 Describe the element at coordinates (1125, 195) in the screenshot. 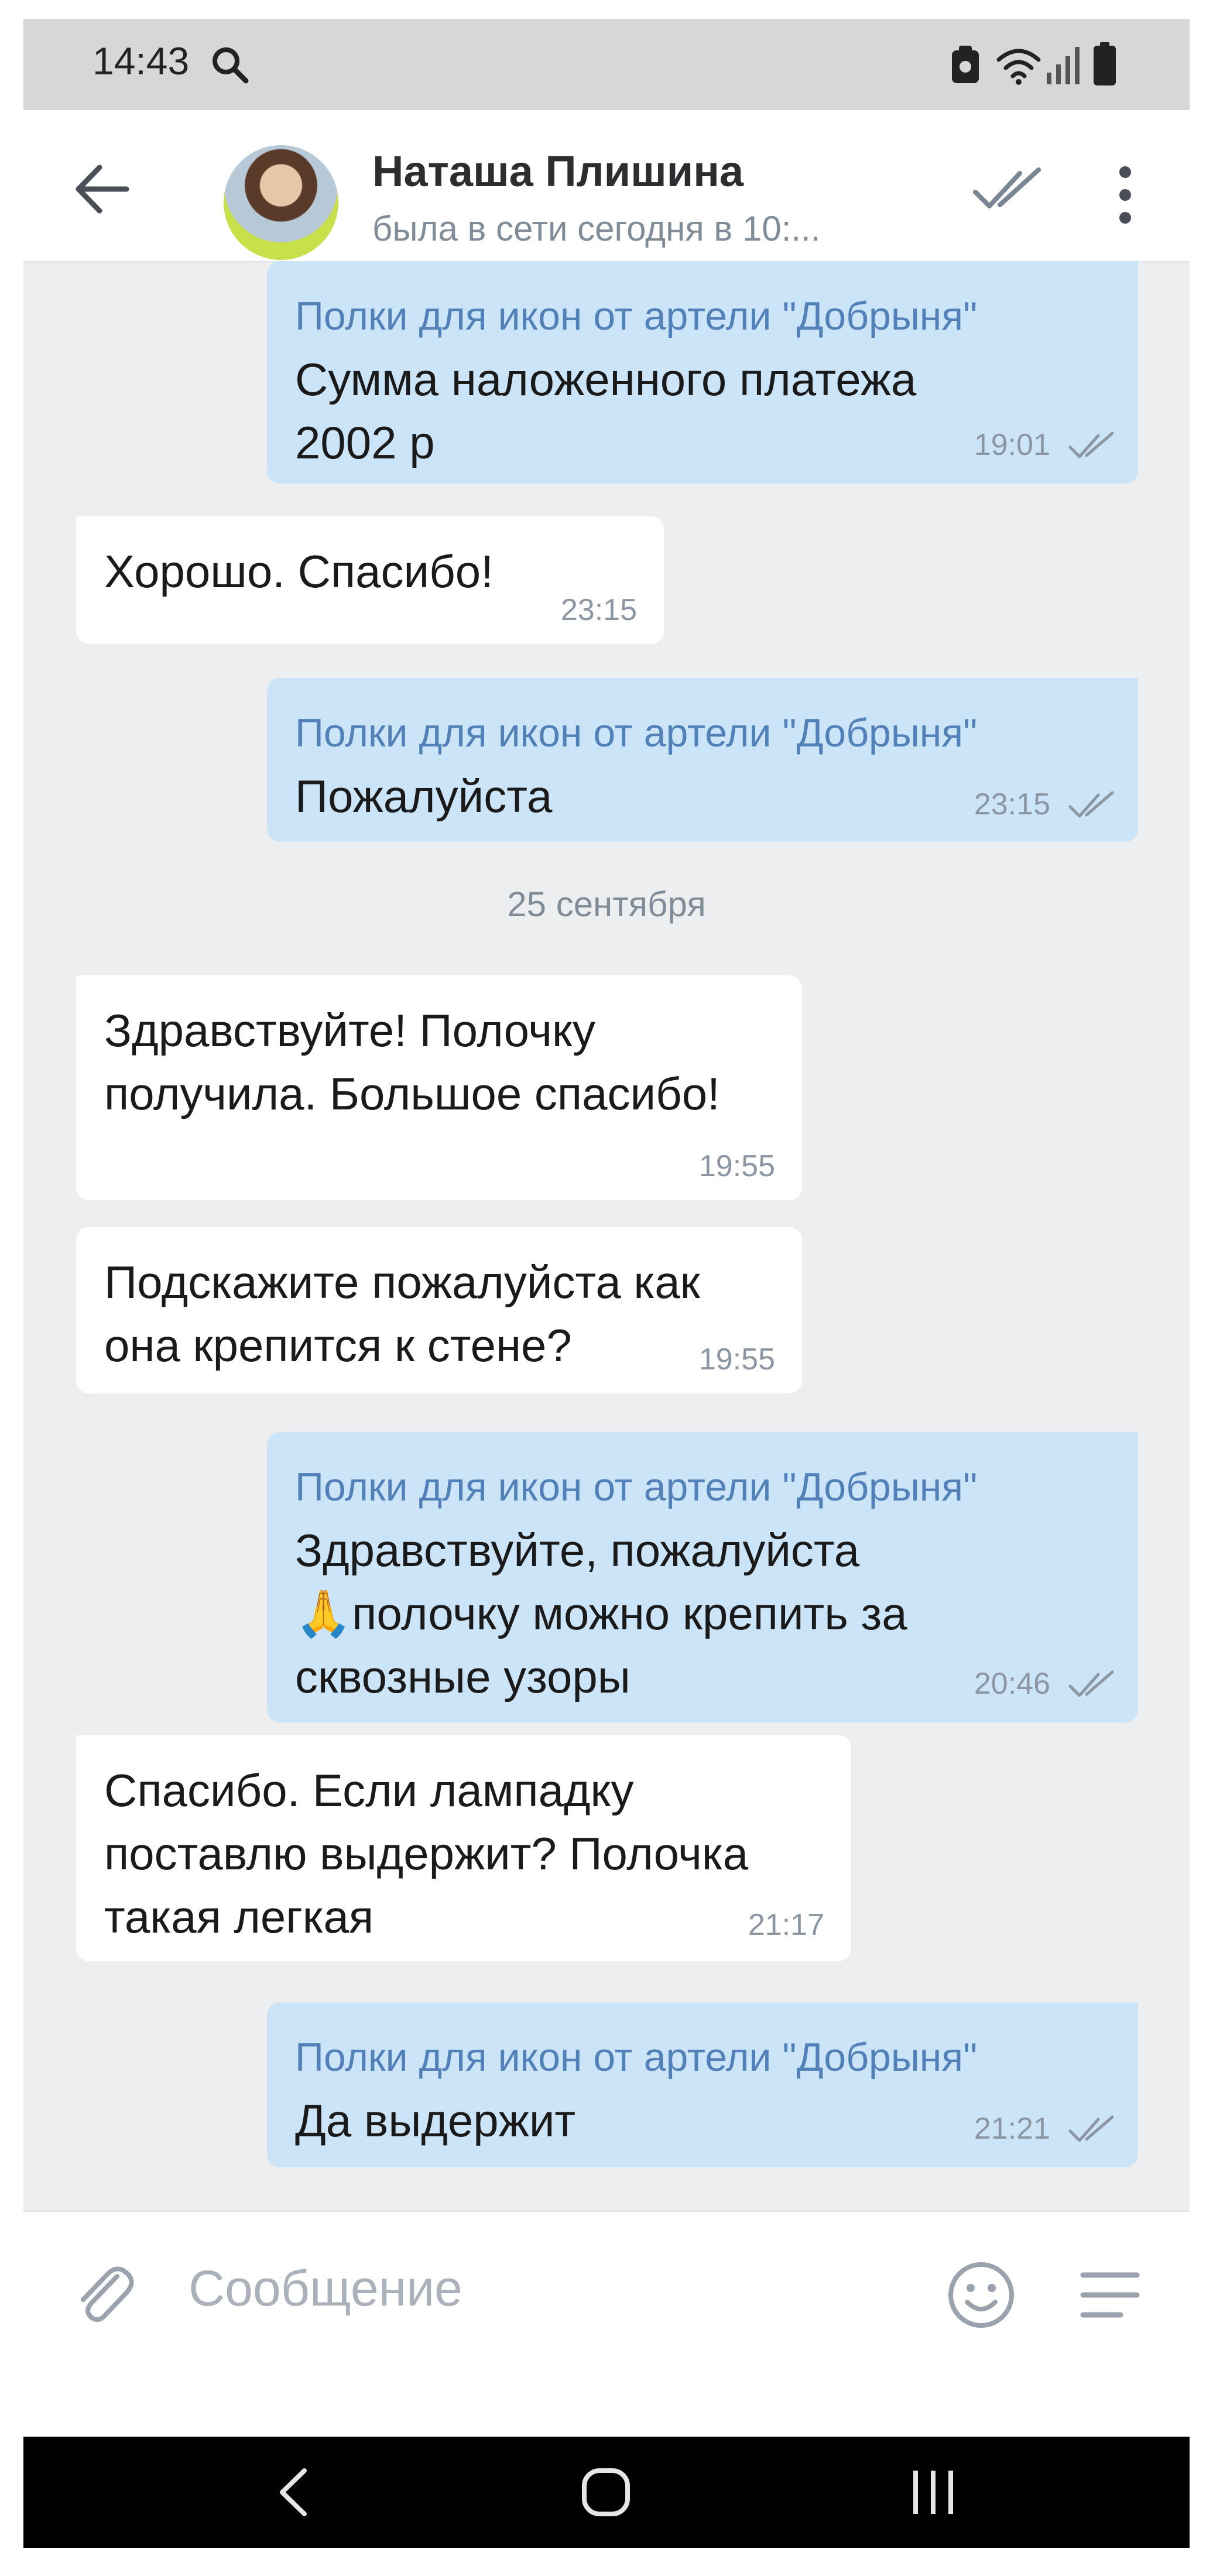

I see `more-vertical-icon` at that location.